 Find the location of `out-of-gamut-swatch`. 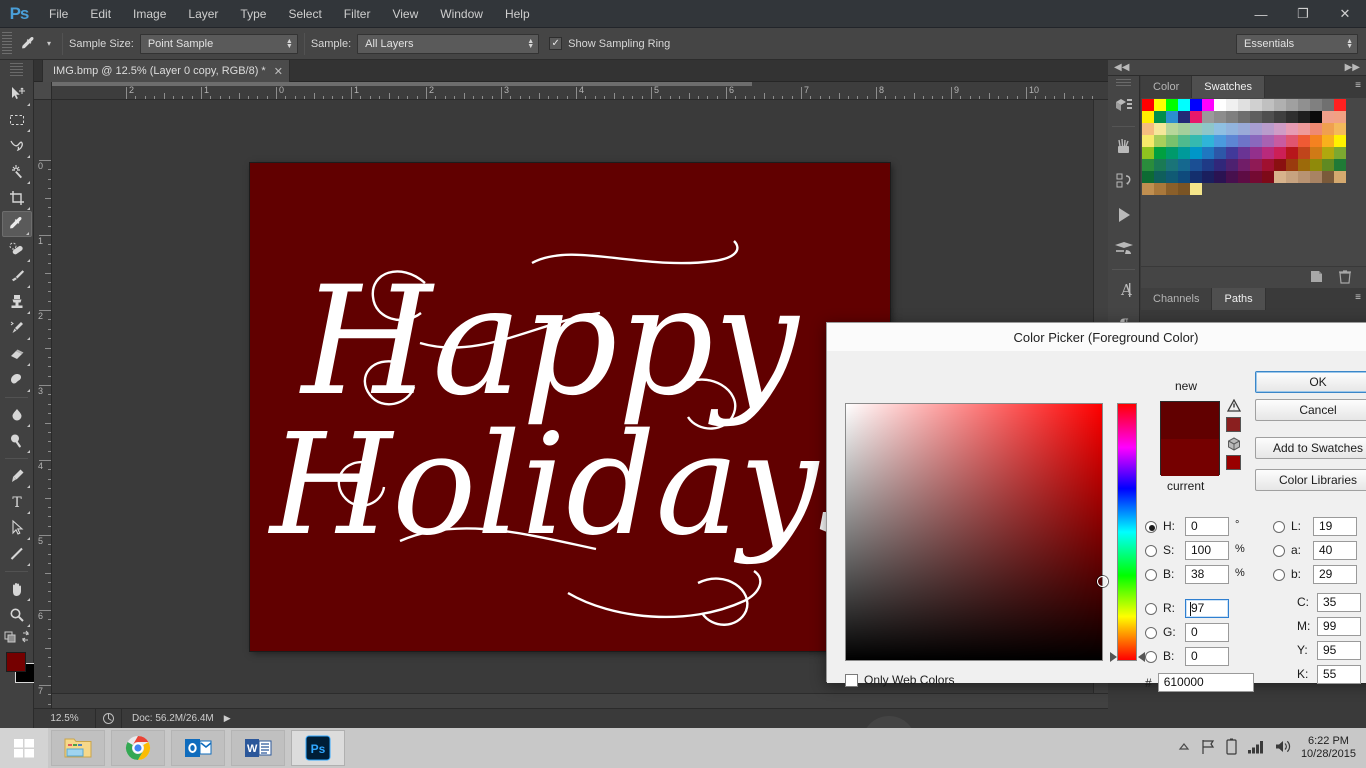

out-of-gamut-swatch is located at coordinates (1233, 424).